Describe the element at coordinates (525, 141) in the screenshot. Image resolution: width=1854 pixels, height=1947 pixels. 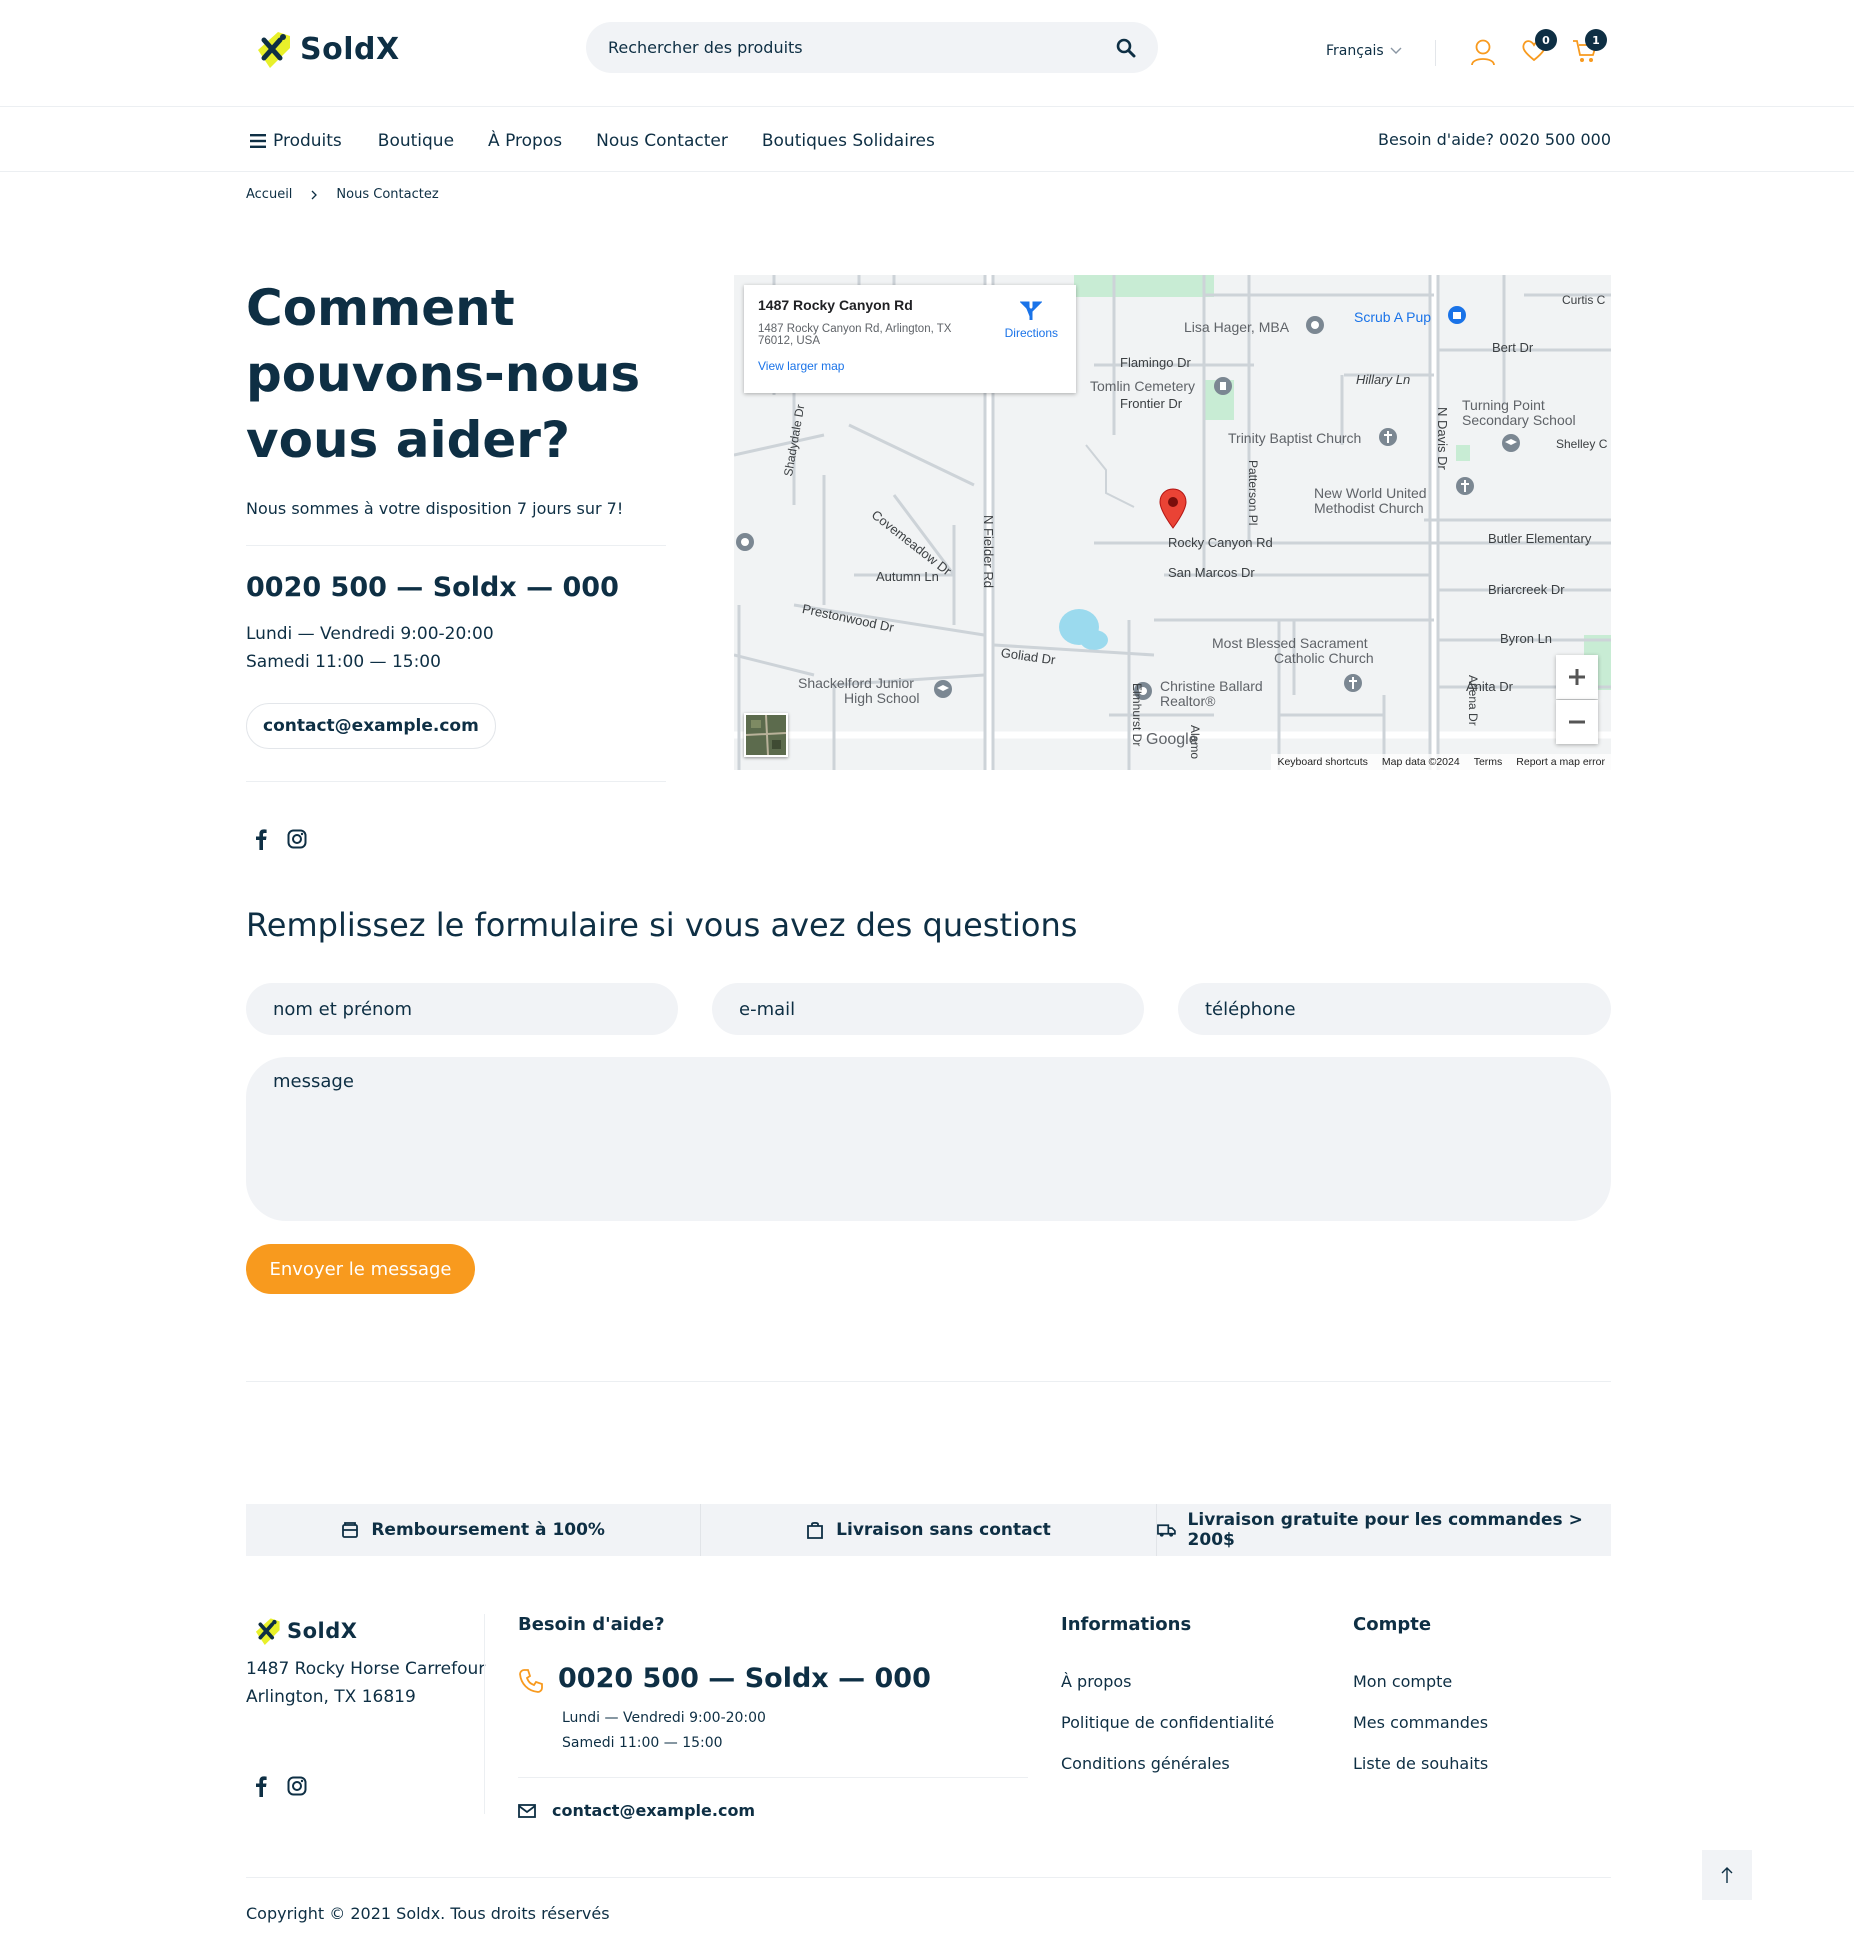
I see `nav-item-a-propos: À Propos` at that location.